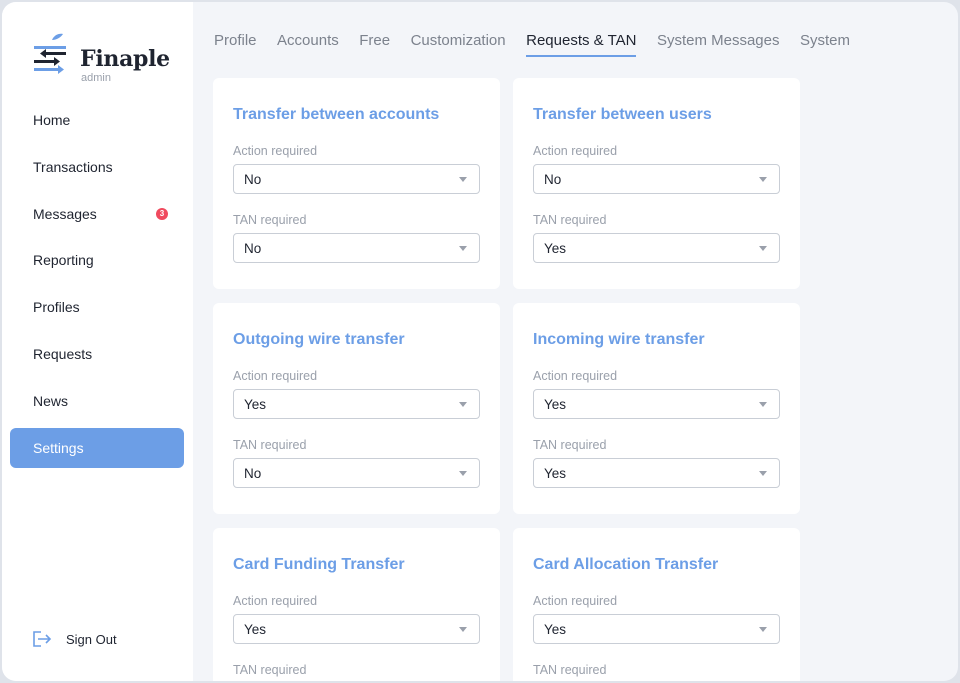 The image size is (960, 683). I want to click on sign-out-icon, so click(42, 639).